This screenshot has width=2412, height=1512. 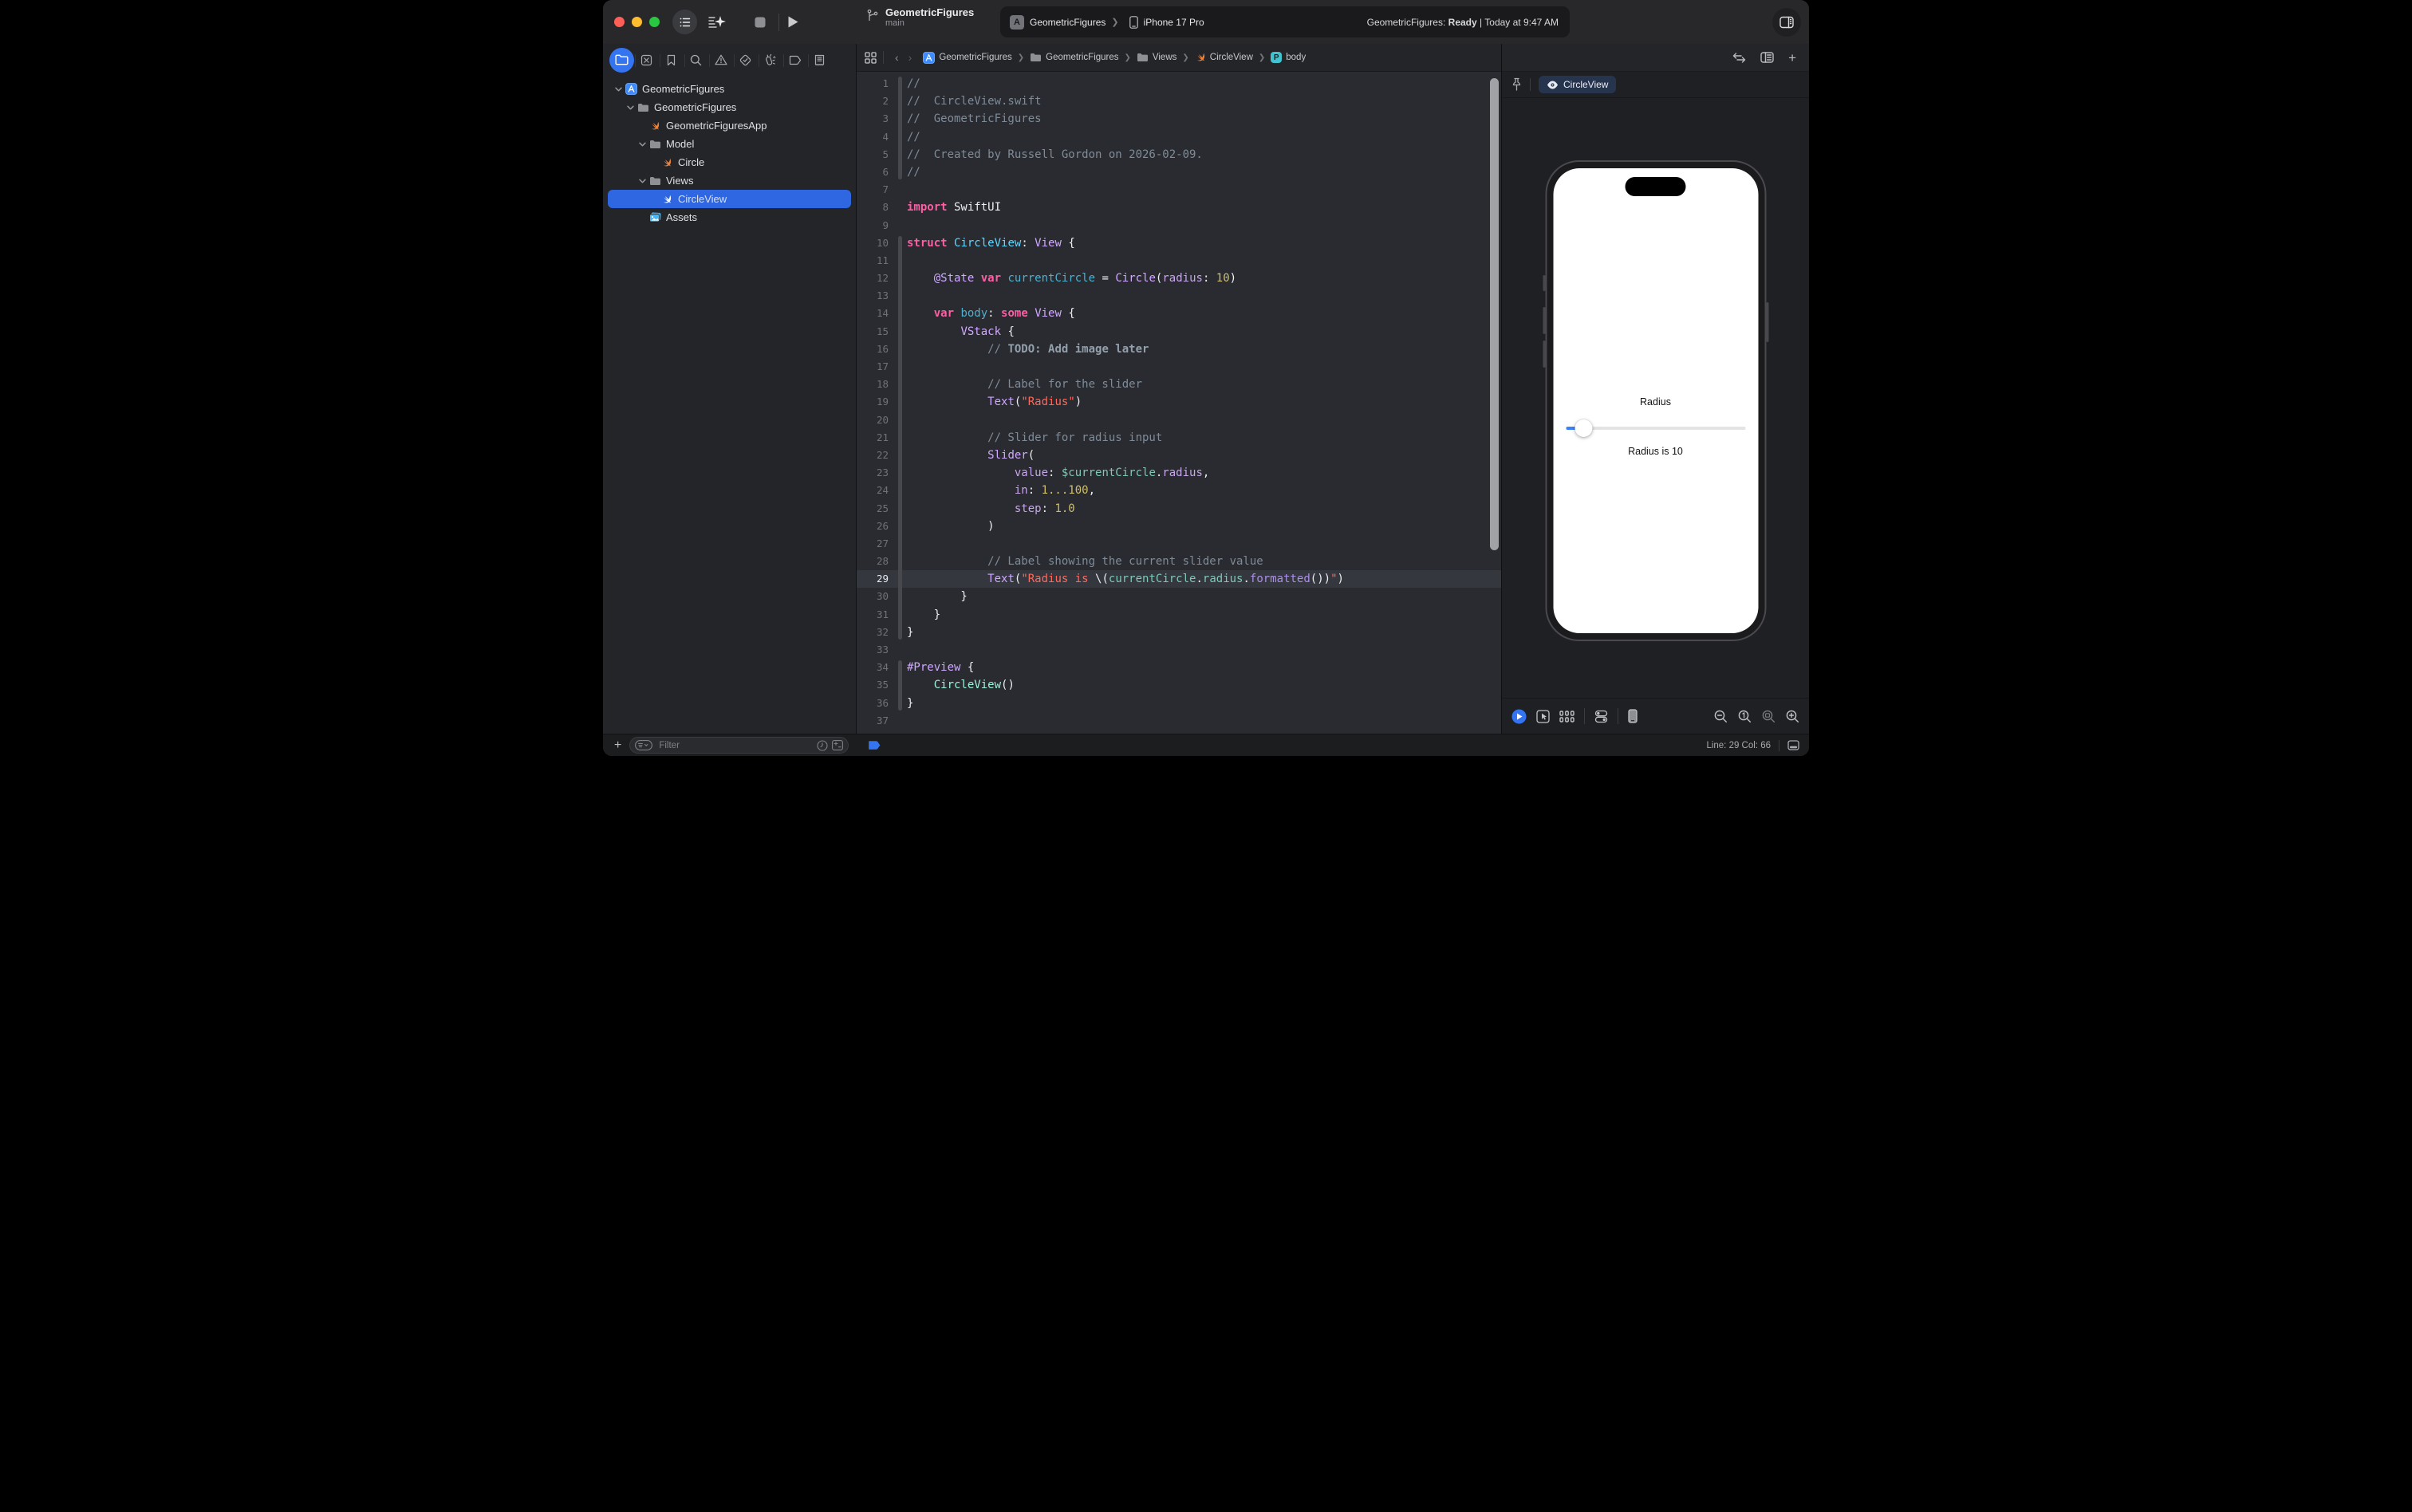 What do you see at coordinates (1179, 685) in the screenshot?
I see `code-line-35: 35 CircleView()` at bounding box center [1179, 685].